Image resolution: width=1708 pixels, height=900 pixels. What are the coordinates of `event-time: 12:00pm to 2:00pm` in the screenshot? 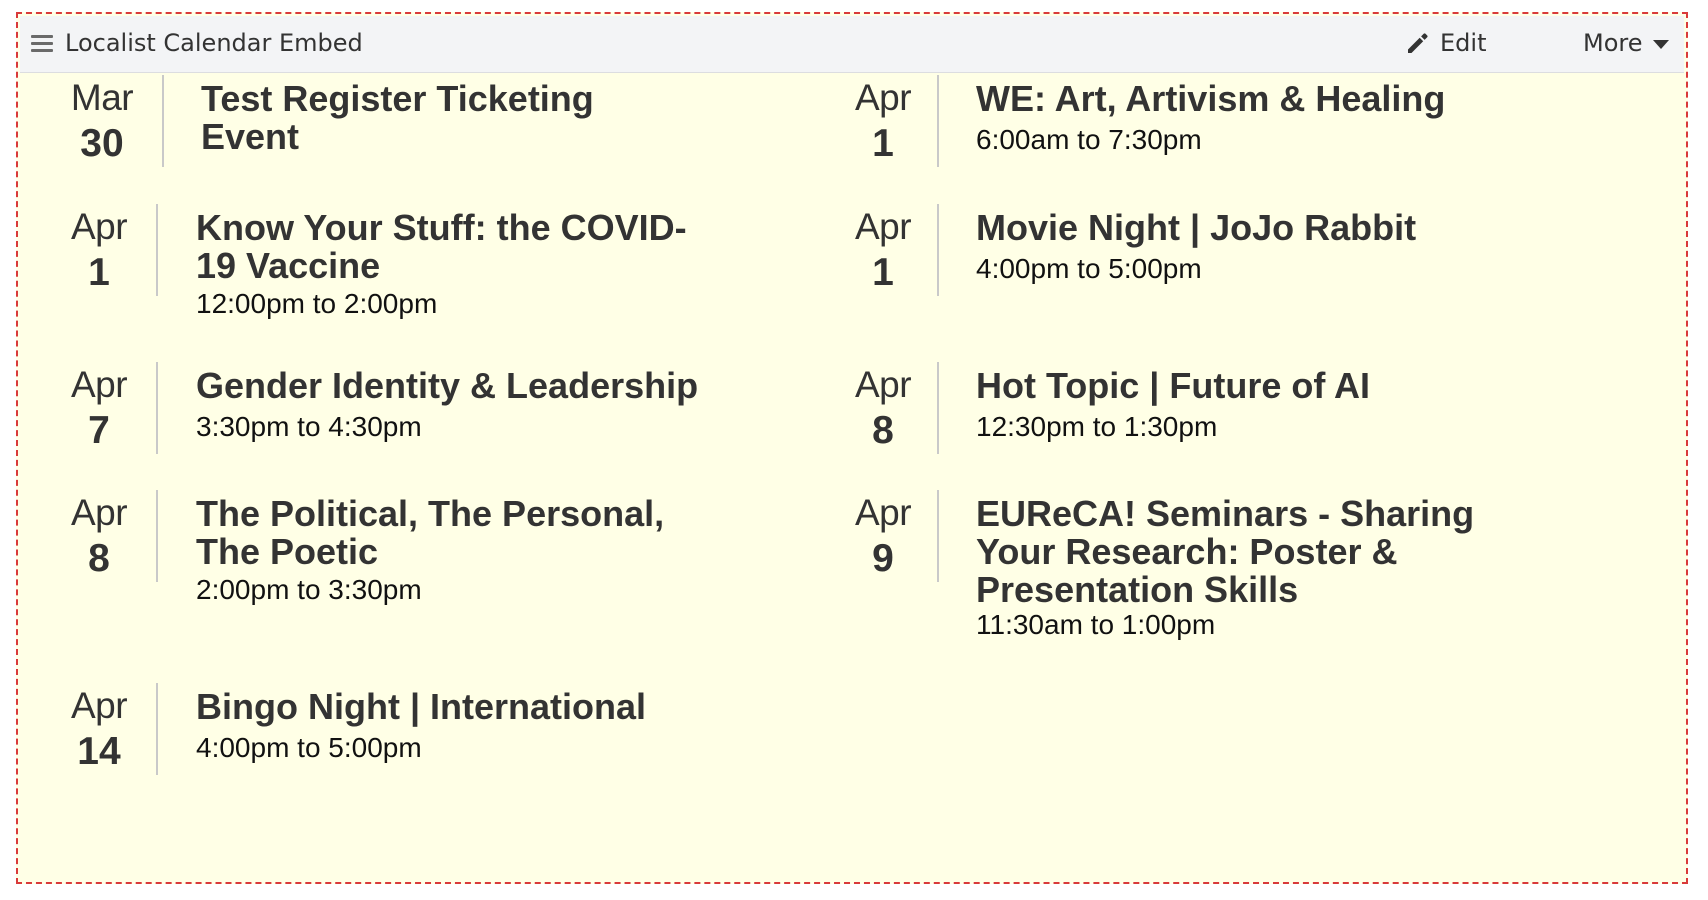 It's located at (317, 303).